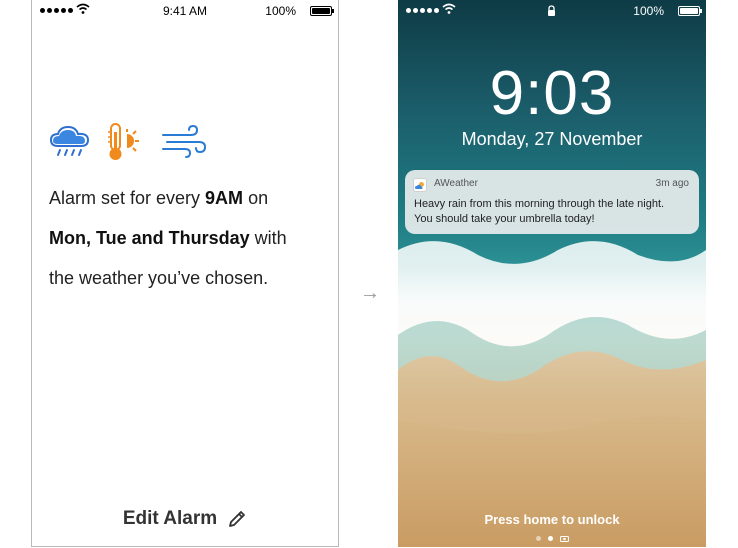  I want to click on wind-icon, so click(184, 142).